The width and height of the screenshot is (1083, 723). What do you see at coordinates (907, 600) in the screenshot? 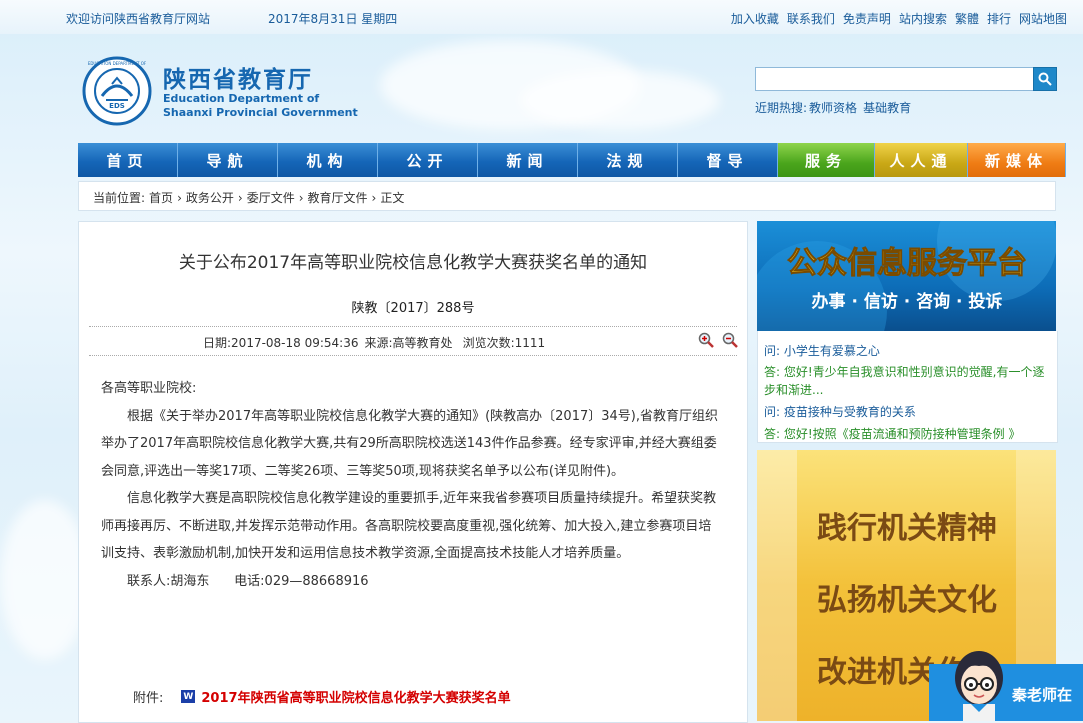
I see `banner2-line-2: 弘扬机关文化` at bounding box center [907, 600].